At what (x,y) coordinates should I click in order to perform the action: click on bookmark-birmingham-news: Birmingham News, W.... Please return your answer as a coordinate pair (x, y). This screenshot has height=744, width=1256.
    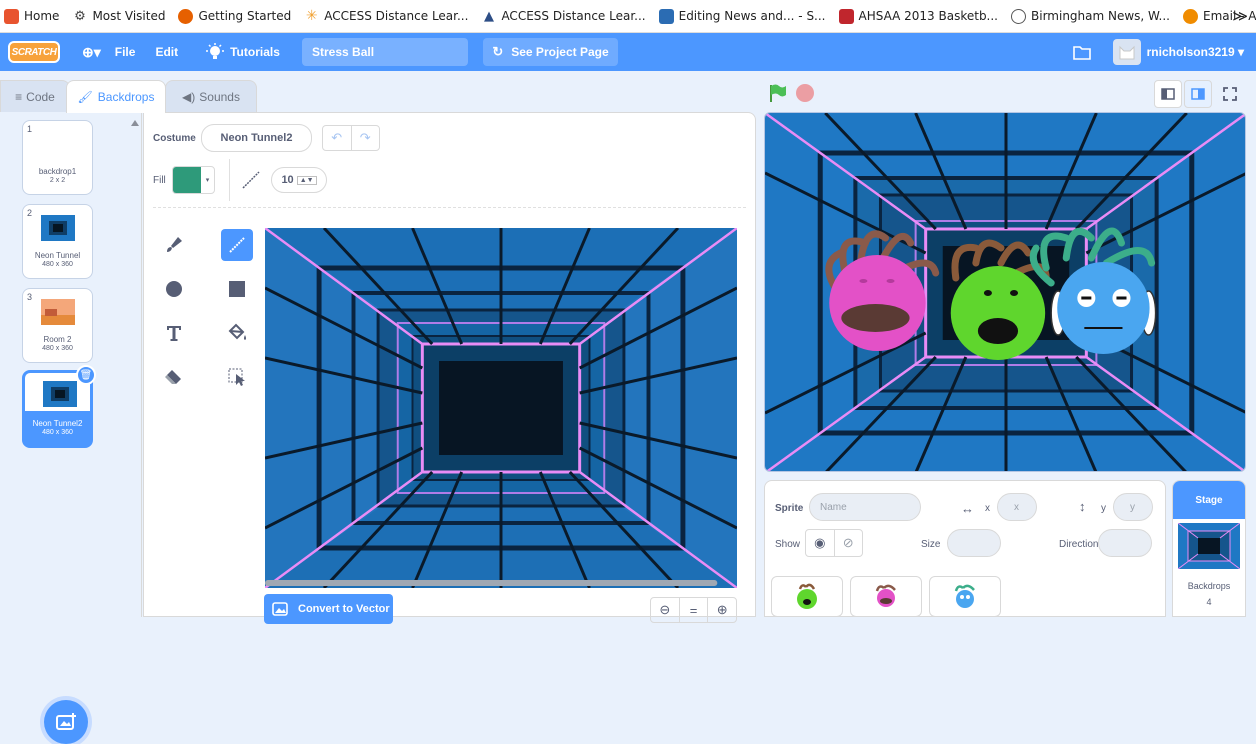
    Looking at the image, I should click on (1090, 16).